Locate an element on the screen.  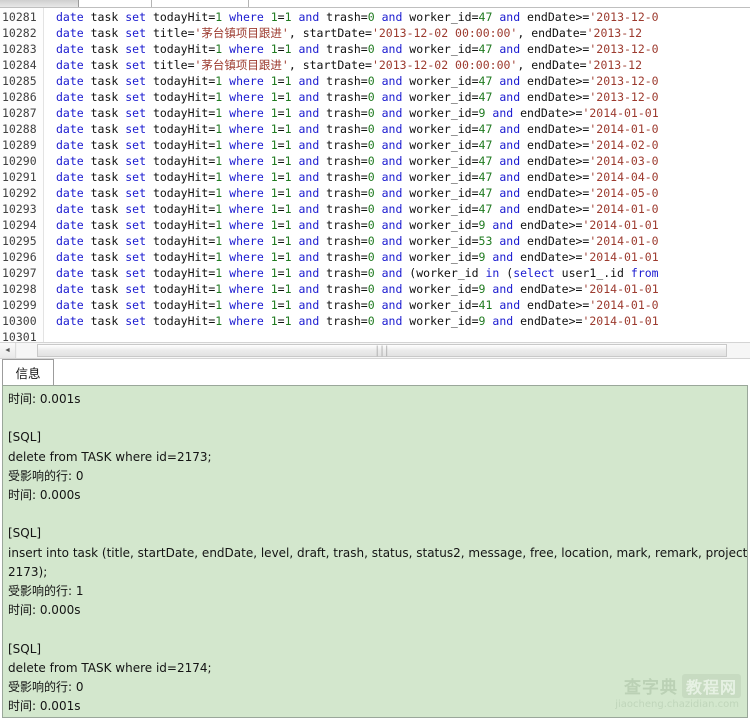
sql-token: (worker_id is located at coordinates (444, 273).